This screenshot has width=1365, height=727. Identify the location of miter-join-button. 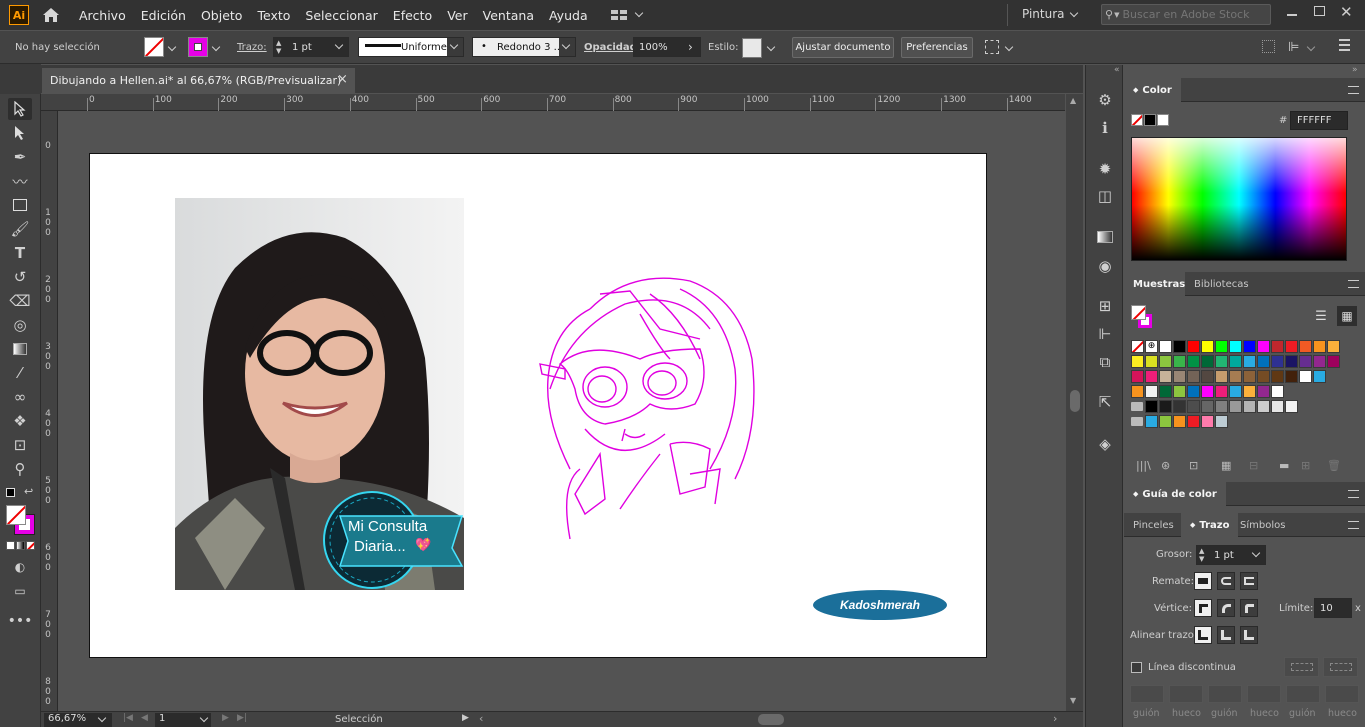
(1203, 608).